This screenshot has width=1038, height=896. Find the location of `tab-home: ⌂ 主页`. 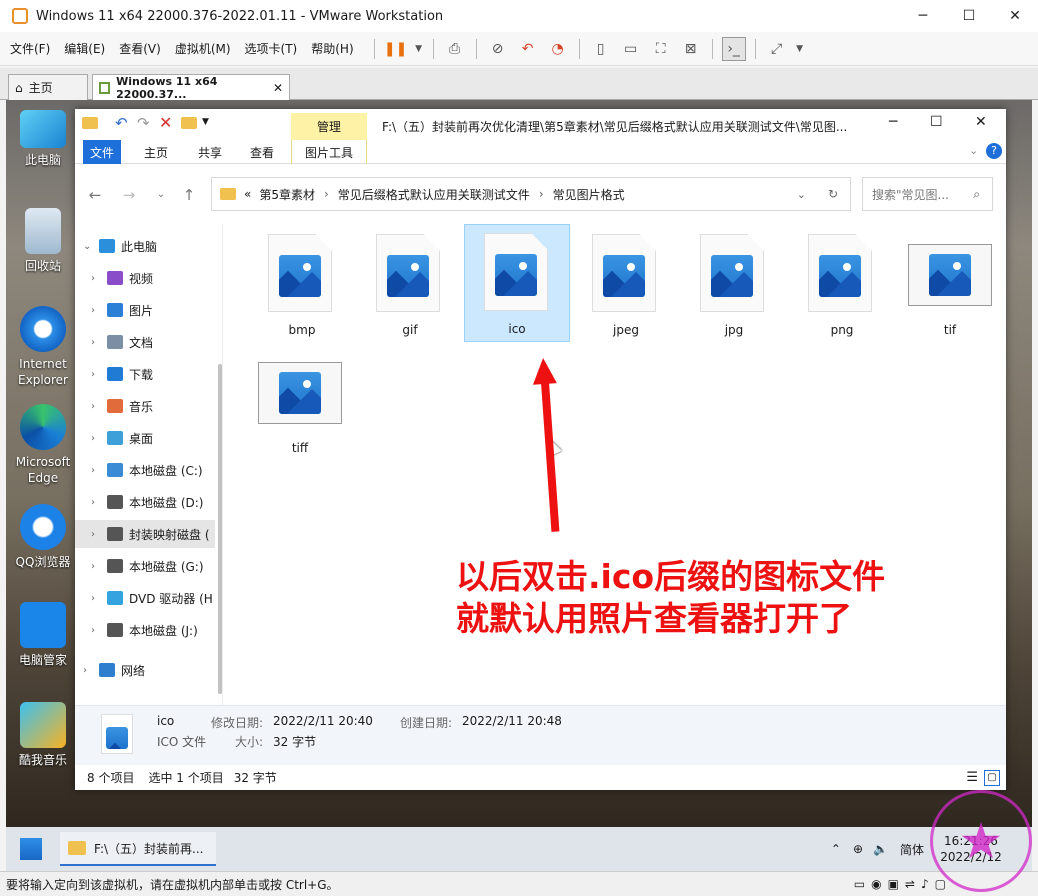

tab-home: ⌂ 主页 is located at coordinates (48, 87).